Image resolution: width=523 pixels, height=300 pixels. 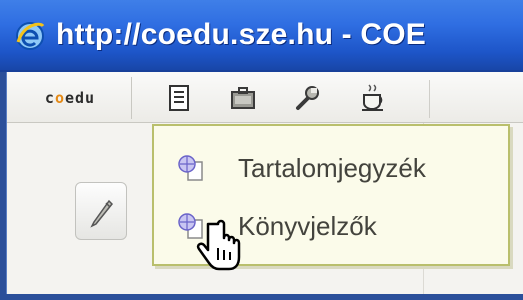 What do you see at coordinates (190, 168) in the screenshot?
I see `globe-page-icon` at bounding box center [190, 168].